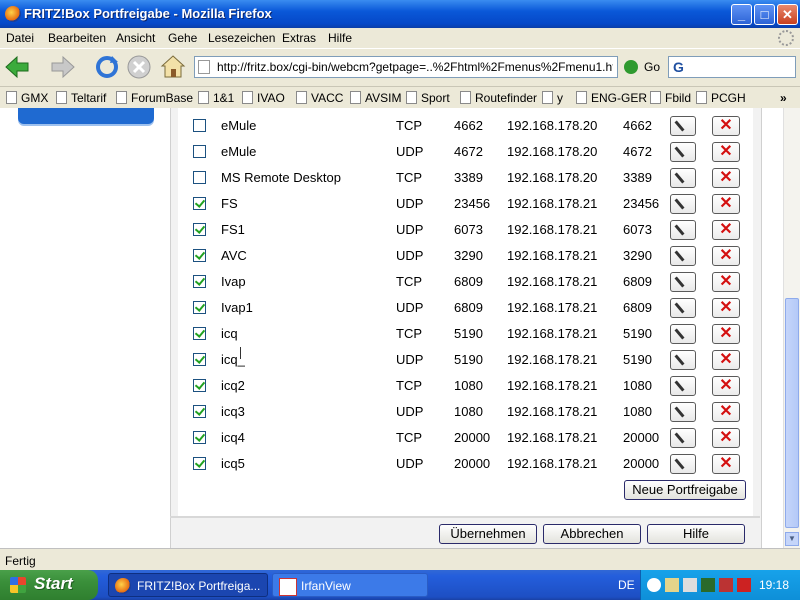 Image resolution: width=800 pixels, height=600 pixels. What do you see at coordinates (783, 98) in the screenshot?
I see `bookmarks-overflow-button: »` at bounding box center [783, 98].